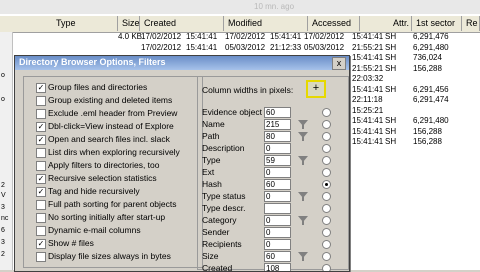  Describe the element at coordinates (129, 23) in the screenshot. I see `column-header-size: Size` at that location.